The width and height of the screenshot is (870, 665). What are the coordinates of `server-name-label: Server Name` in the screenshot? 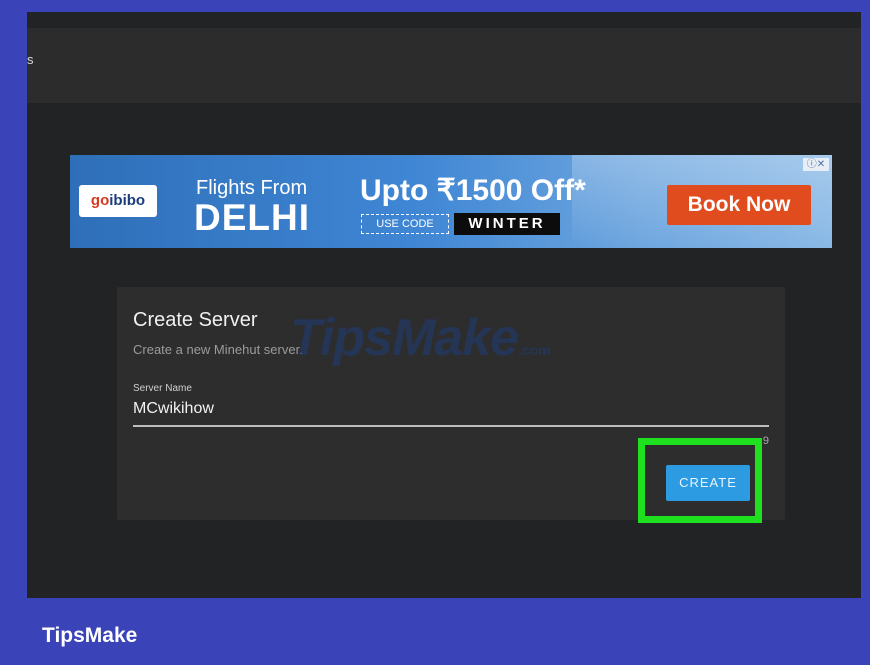 It's located at (162, 388).